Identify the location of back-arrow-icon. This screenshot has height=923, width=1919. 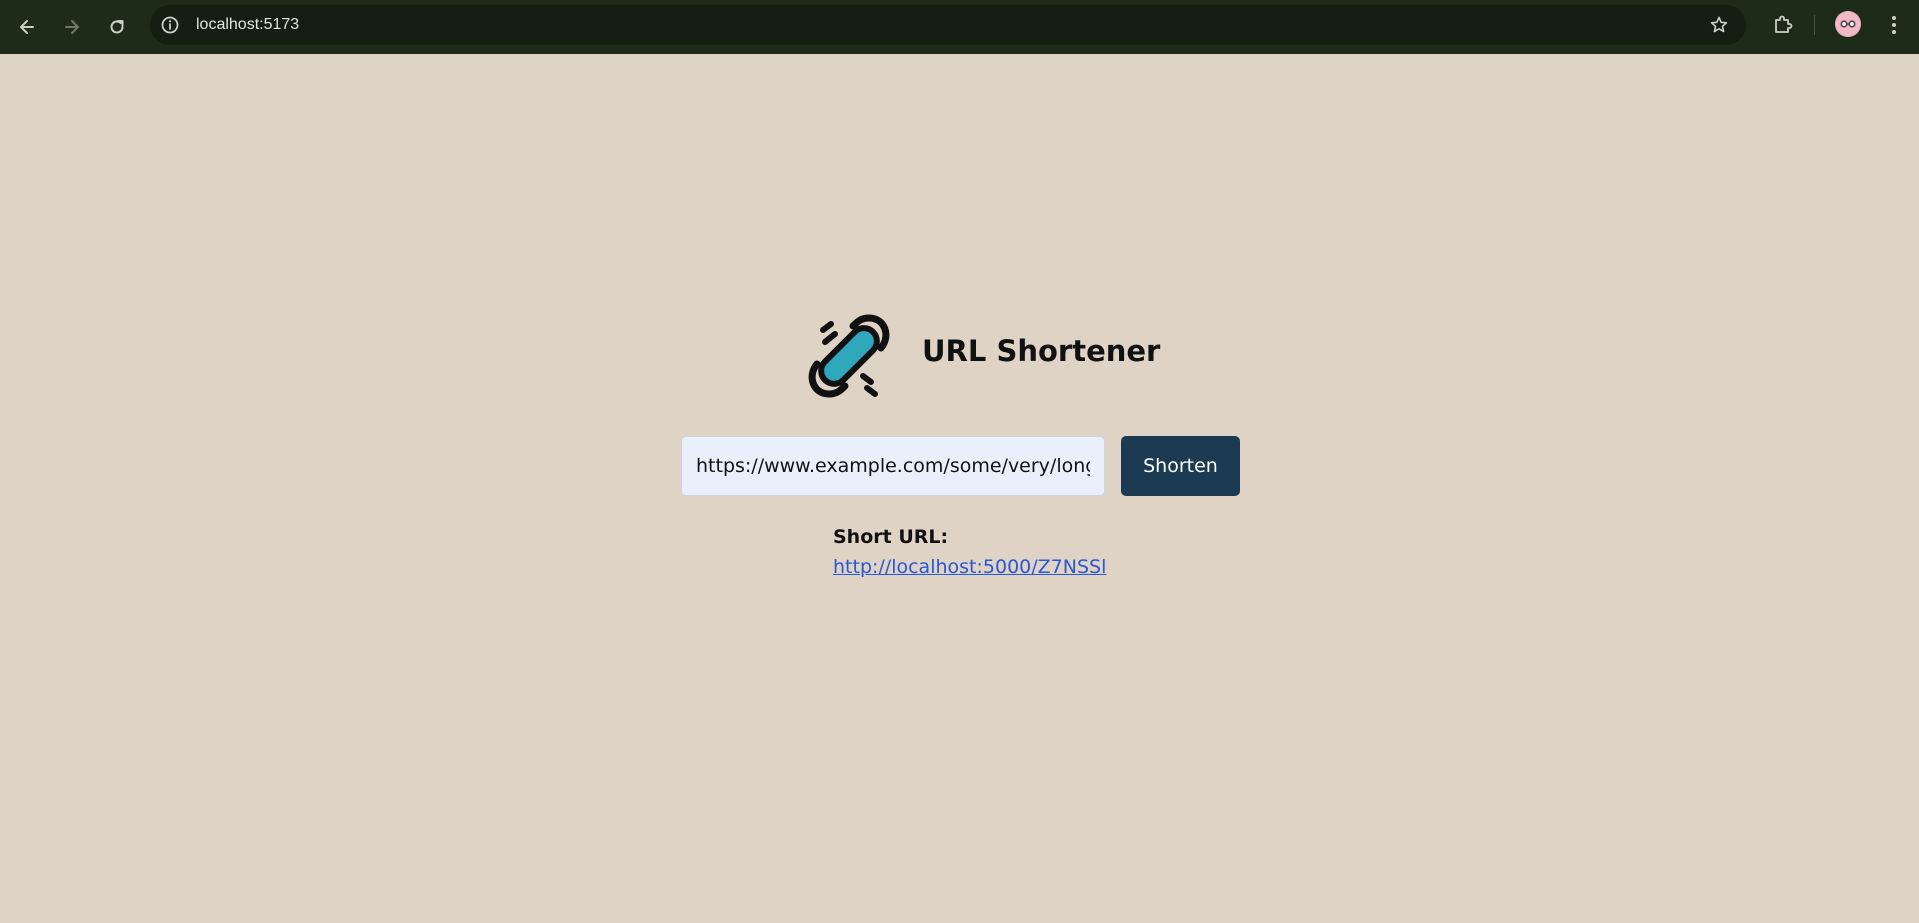
(27, 27).